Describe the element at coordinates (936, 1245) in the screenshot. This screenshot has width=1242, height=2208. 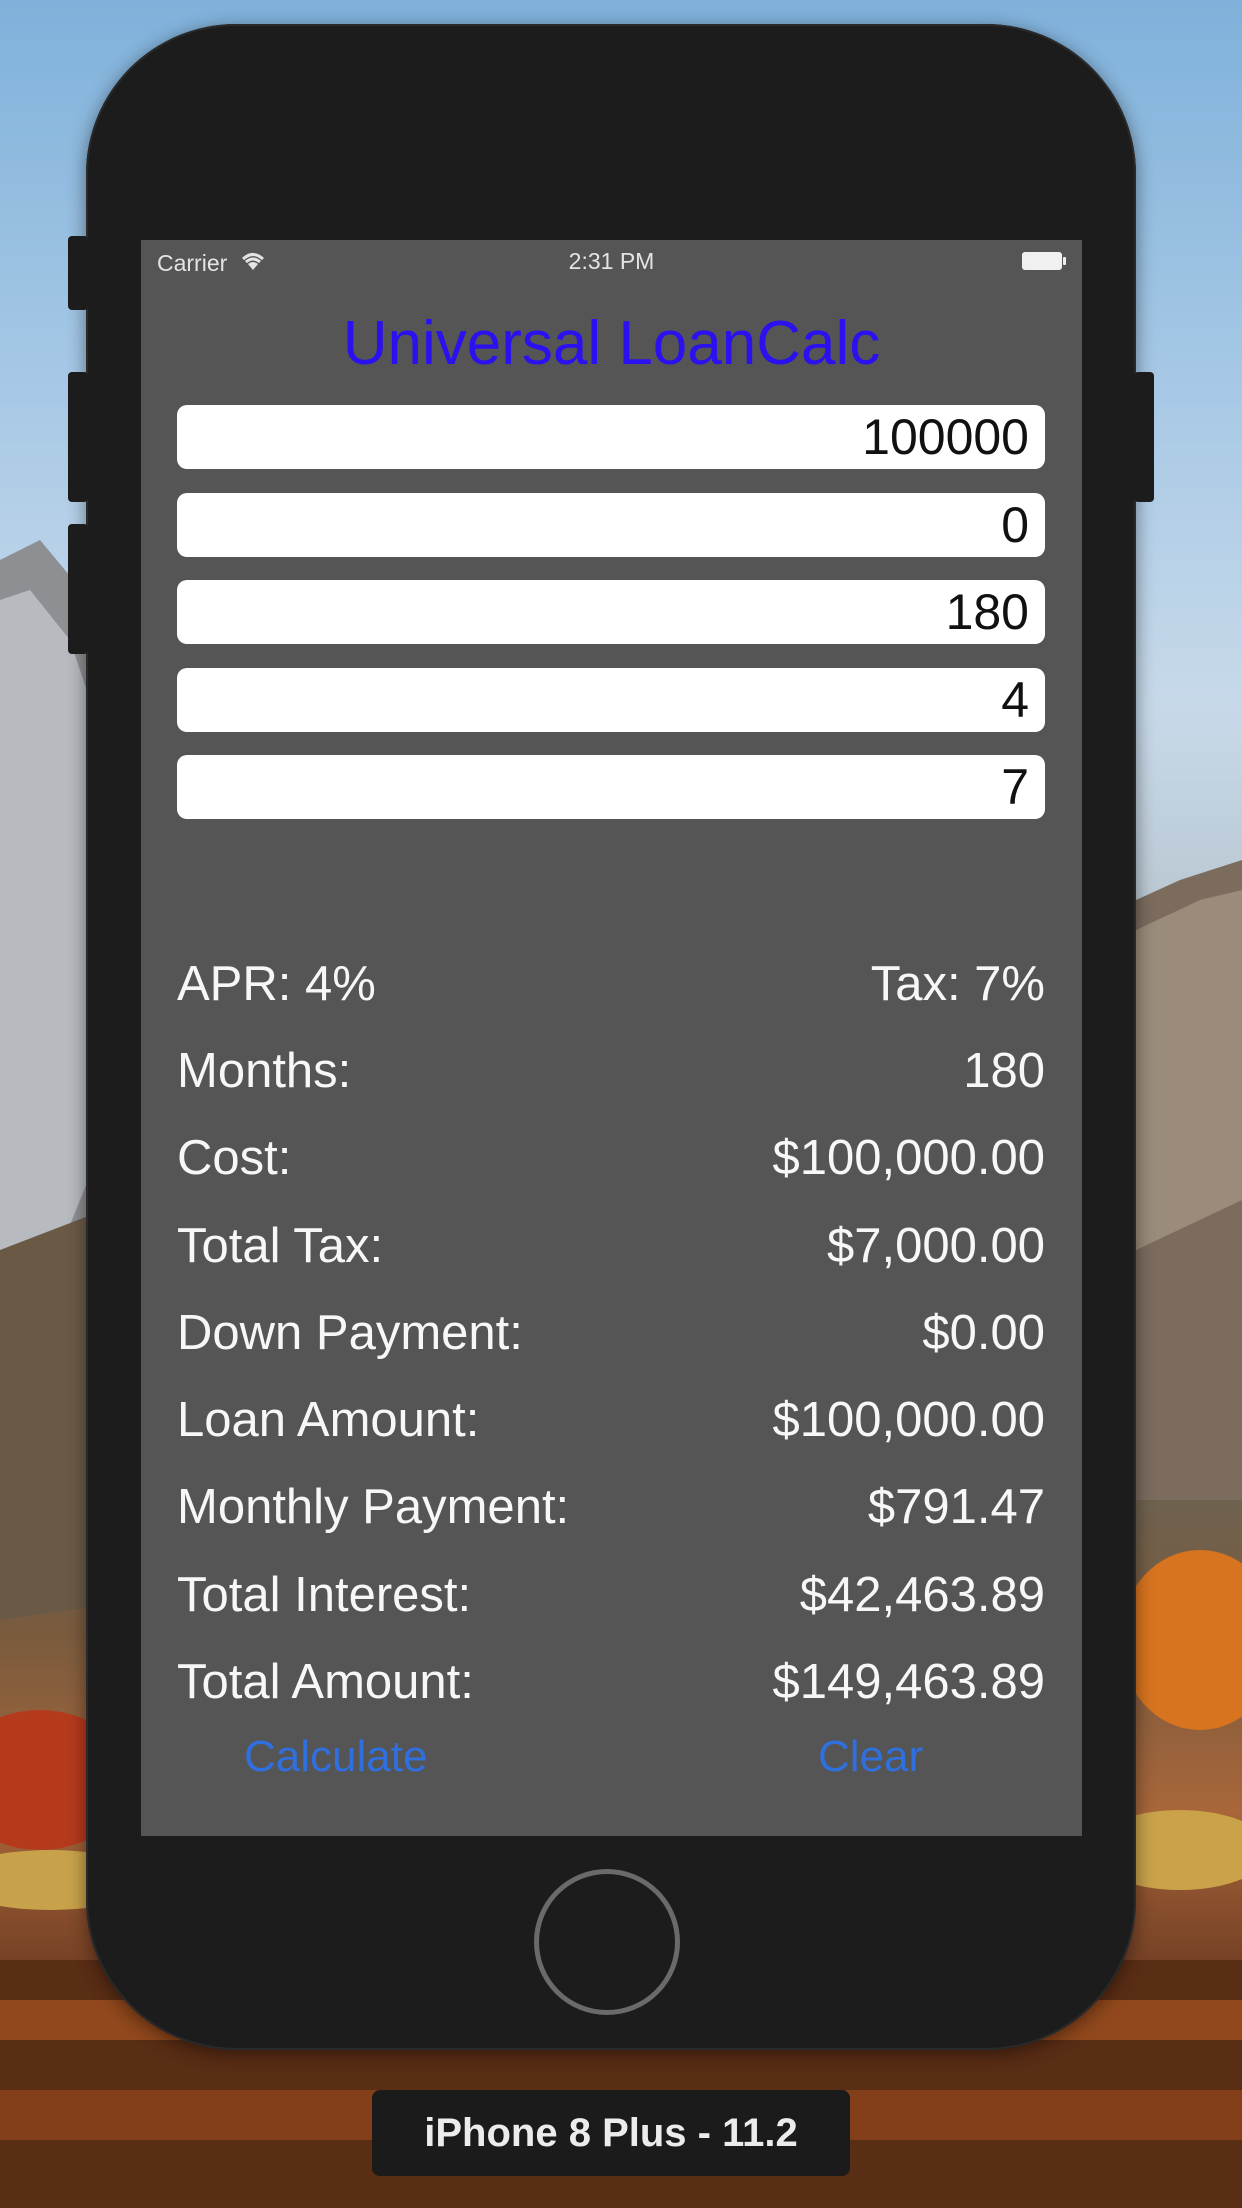
I see `total-tax-value: $7,000.00` at that location.